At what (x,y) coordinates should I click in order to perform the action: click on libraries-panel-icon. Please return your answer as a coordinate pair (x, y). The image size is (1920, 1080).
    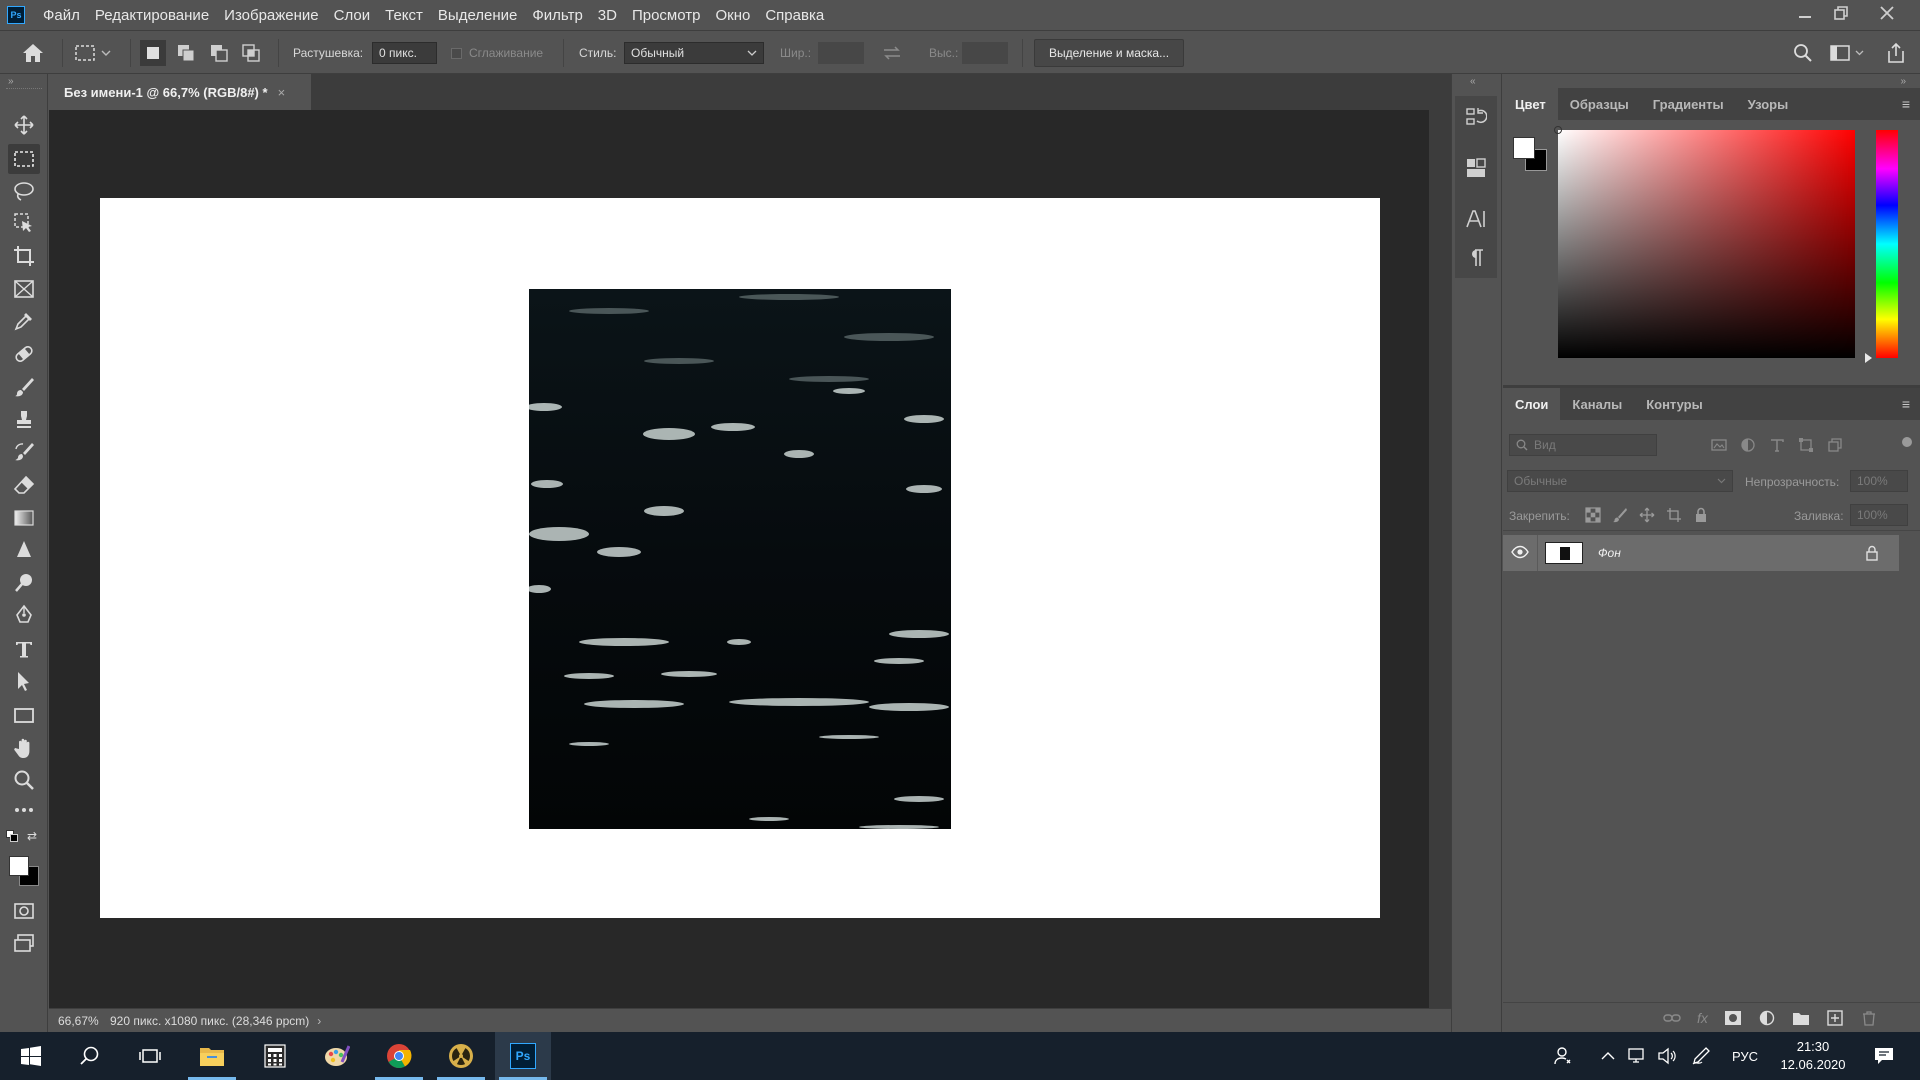
    Looking at the image, I should click on (1476, 168).